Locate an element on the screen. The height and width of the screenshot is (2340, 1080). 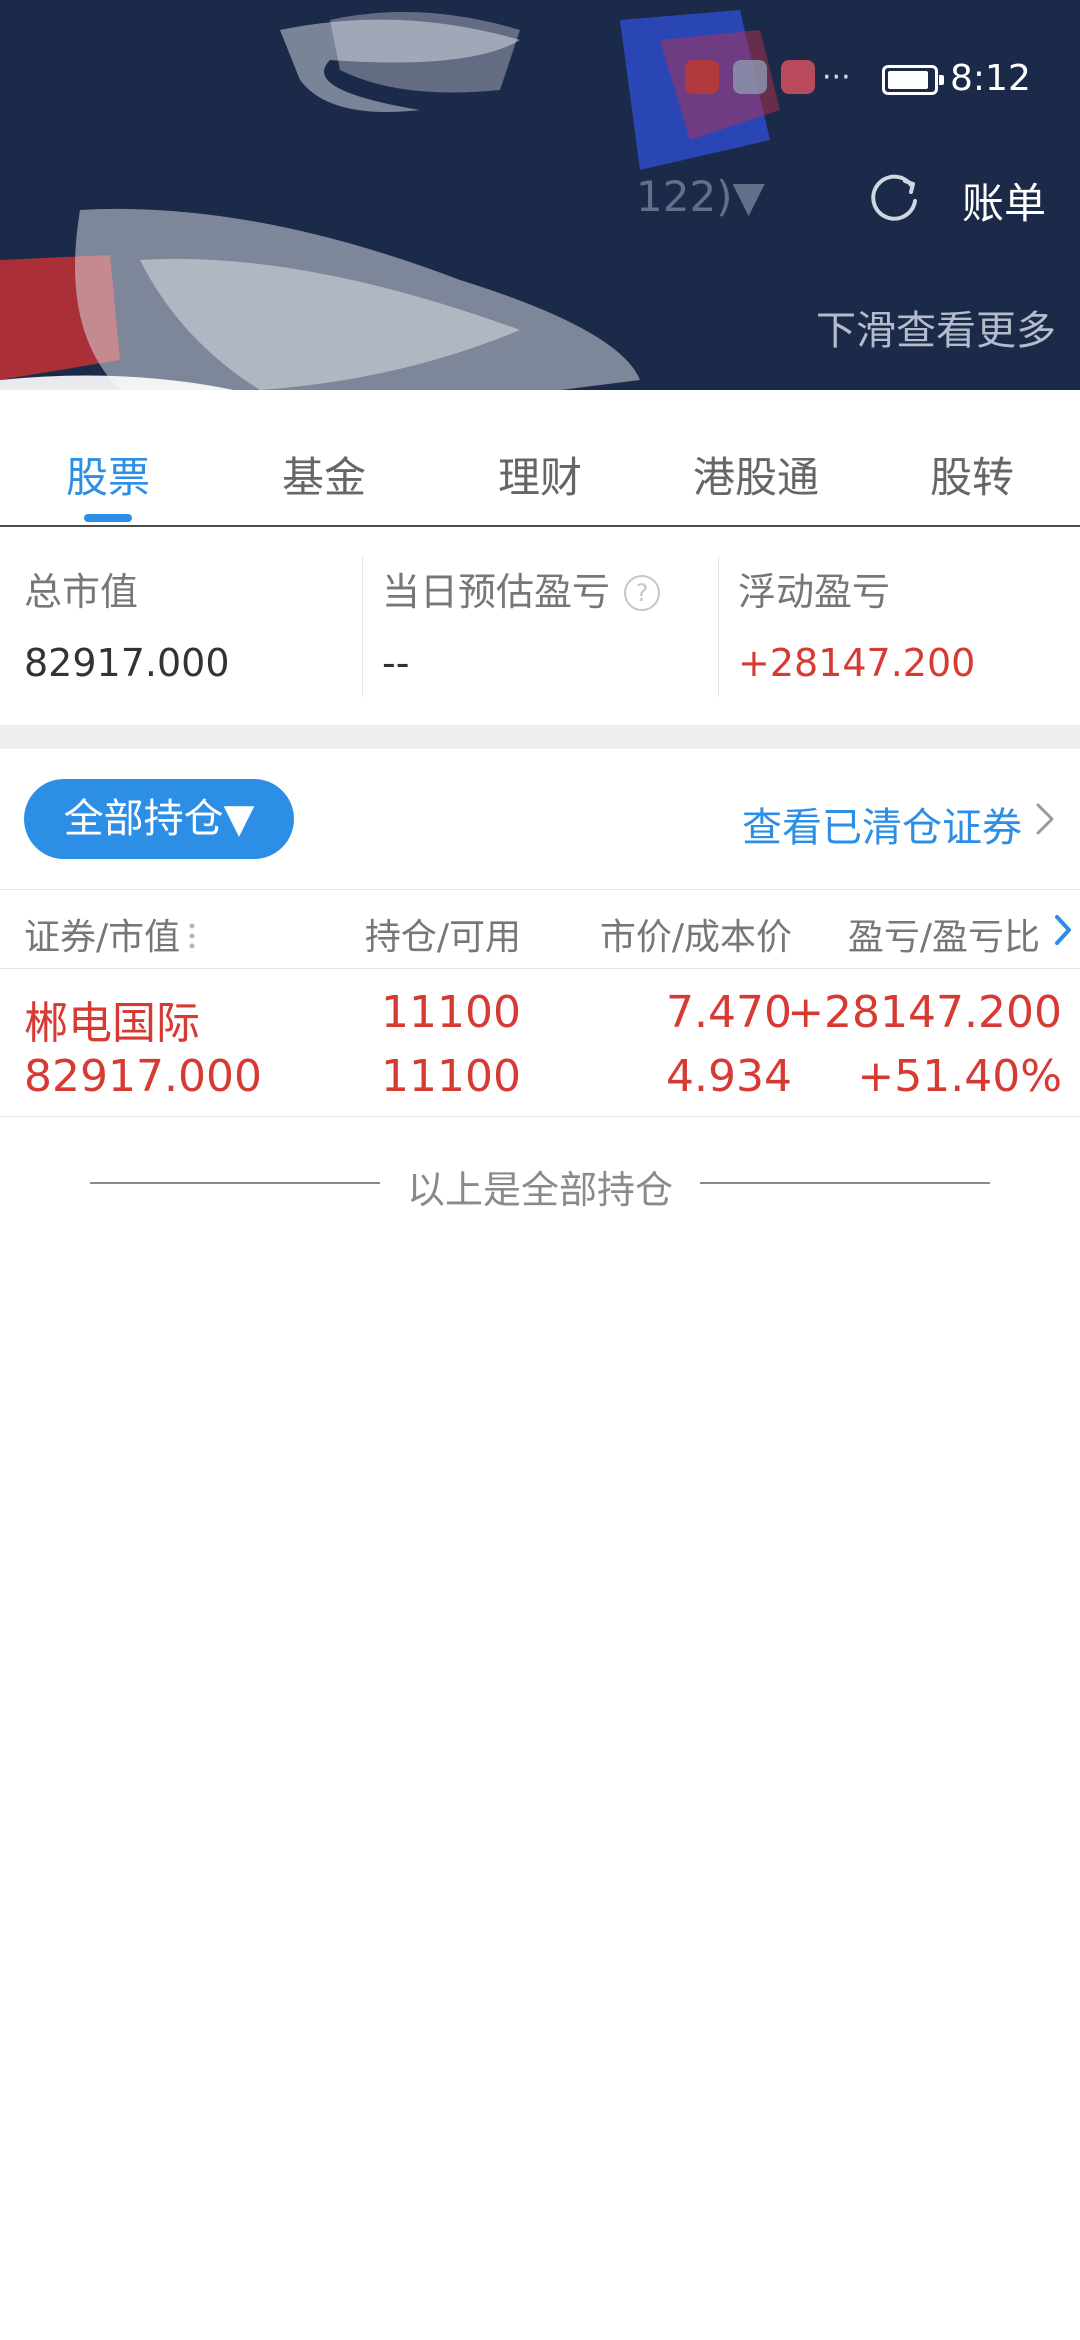
floating-pl-cell: 浮动盈亏 +28147.200 is located at coordinates (897, 627).